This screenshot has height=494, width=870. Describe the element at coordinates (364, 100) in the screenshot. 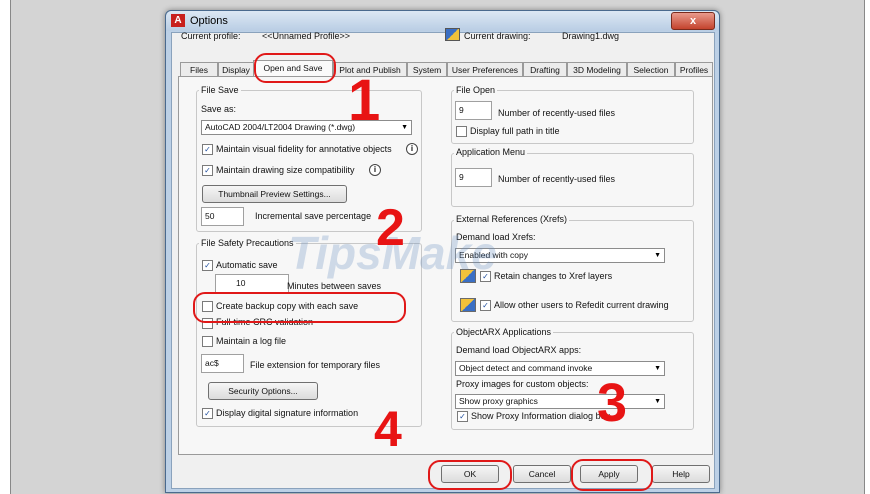

I see `step-1-annotation: 1` at that location.